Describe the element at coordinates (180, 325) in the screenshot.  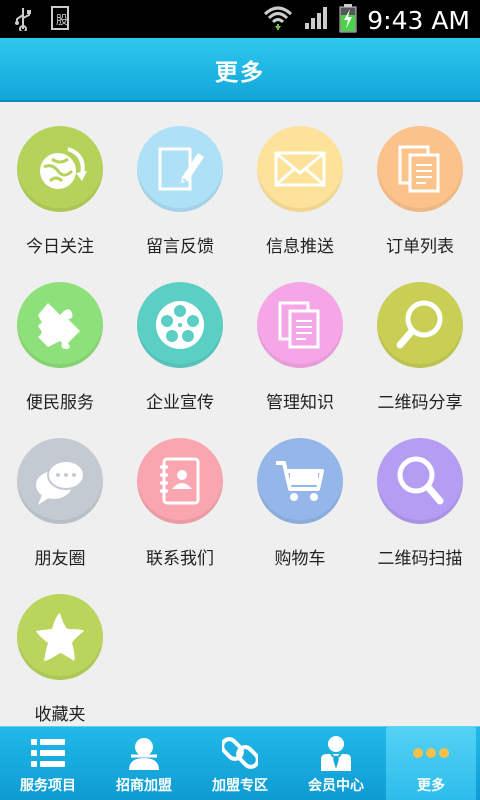
I see `film-reel-icon` at that location.